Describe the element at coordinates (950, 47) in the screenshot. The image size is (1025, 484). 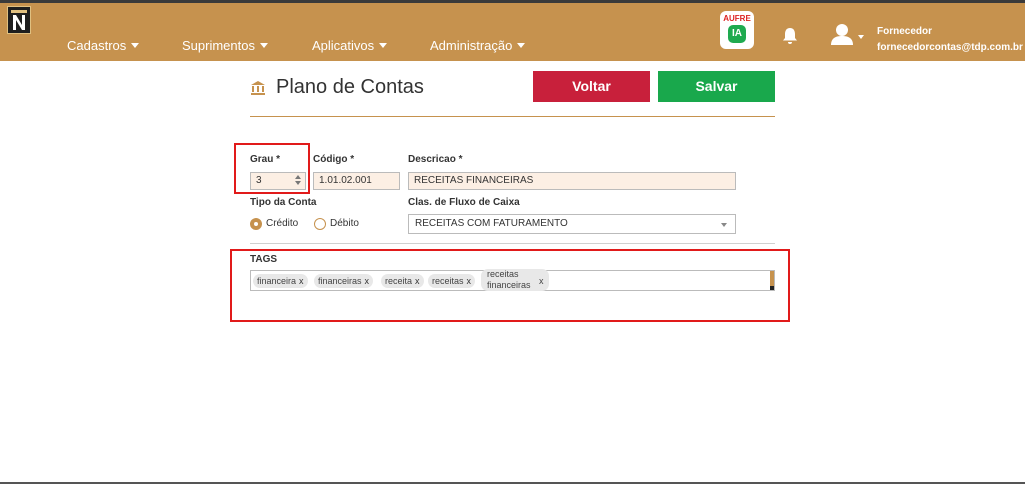
I see `user-email: fornecedorcontas@tdp.com.br` at that location.